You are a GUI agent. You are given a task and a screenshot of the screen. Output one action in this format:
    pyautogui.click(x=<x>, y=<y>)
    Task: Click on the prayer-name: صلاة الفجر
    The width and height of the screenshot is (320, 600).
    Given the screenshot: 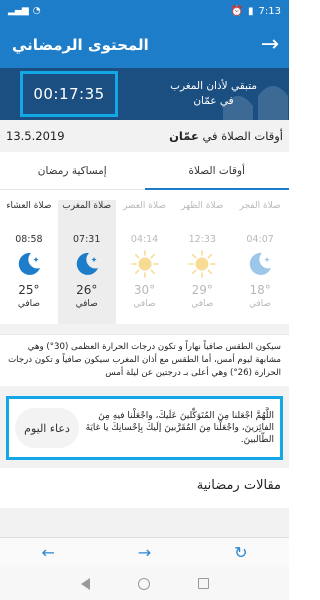 What is the action you would take?
    pyautogui.click(x=260, y=206)
    